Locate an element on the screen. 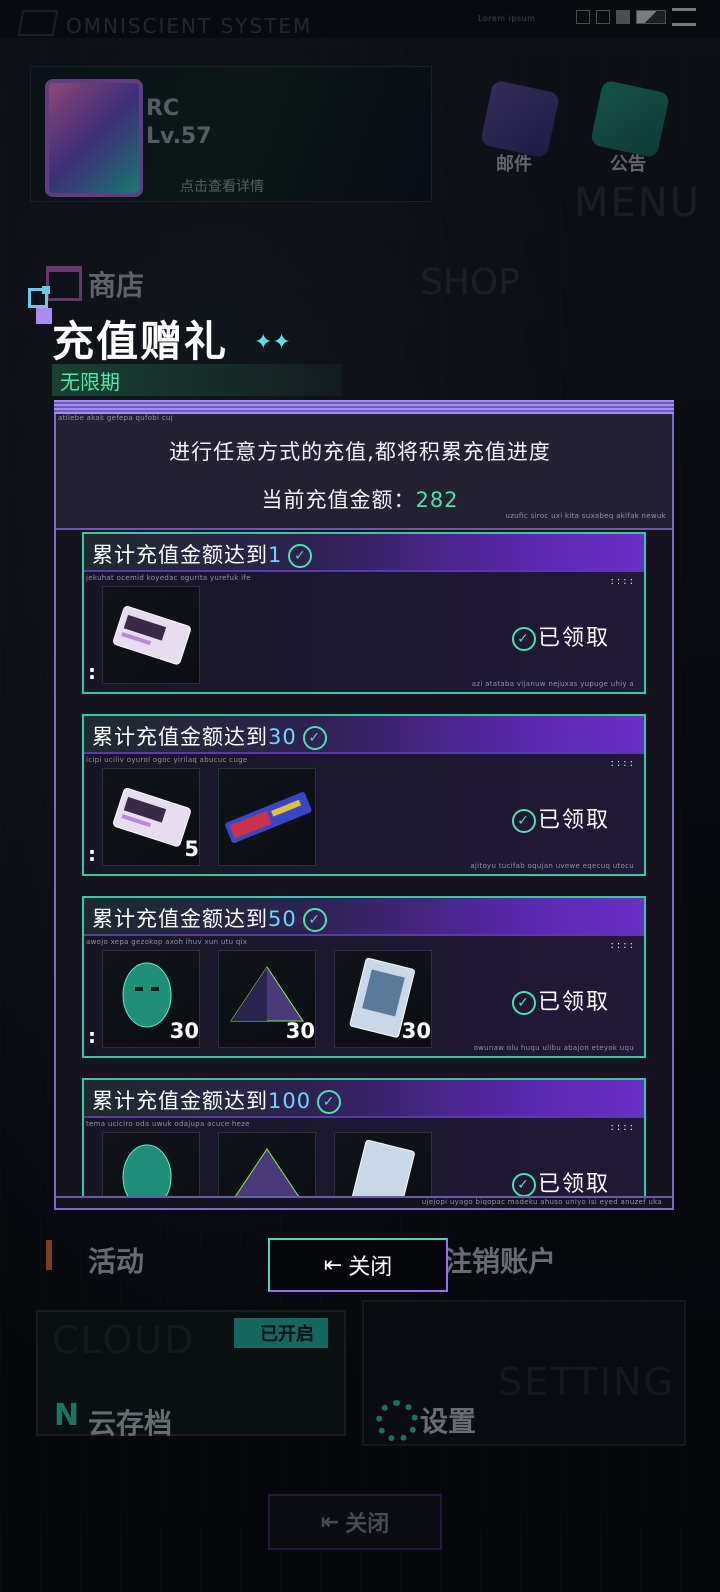 This screenshot has height=1592, width=720. current-amount-row: 当前充值金额：282 is located at coordinates (360, 499).